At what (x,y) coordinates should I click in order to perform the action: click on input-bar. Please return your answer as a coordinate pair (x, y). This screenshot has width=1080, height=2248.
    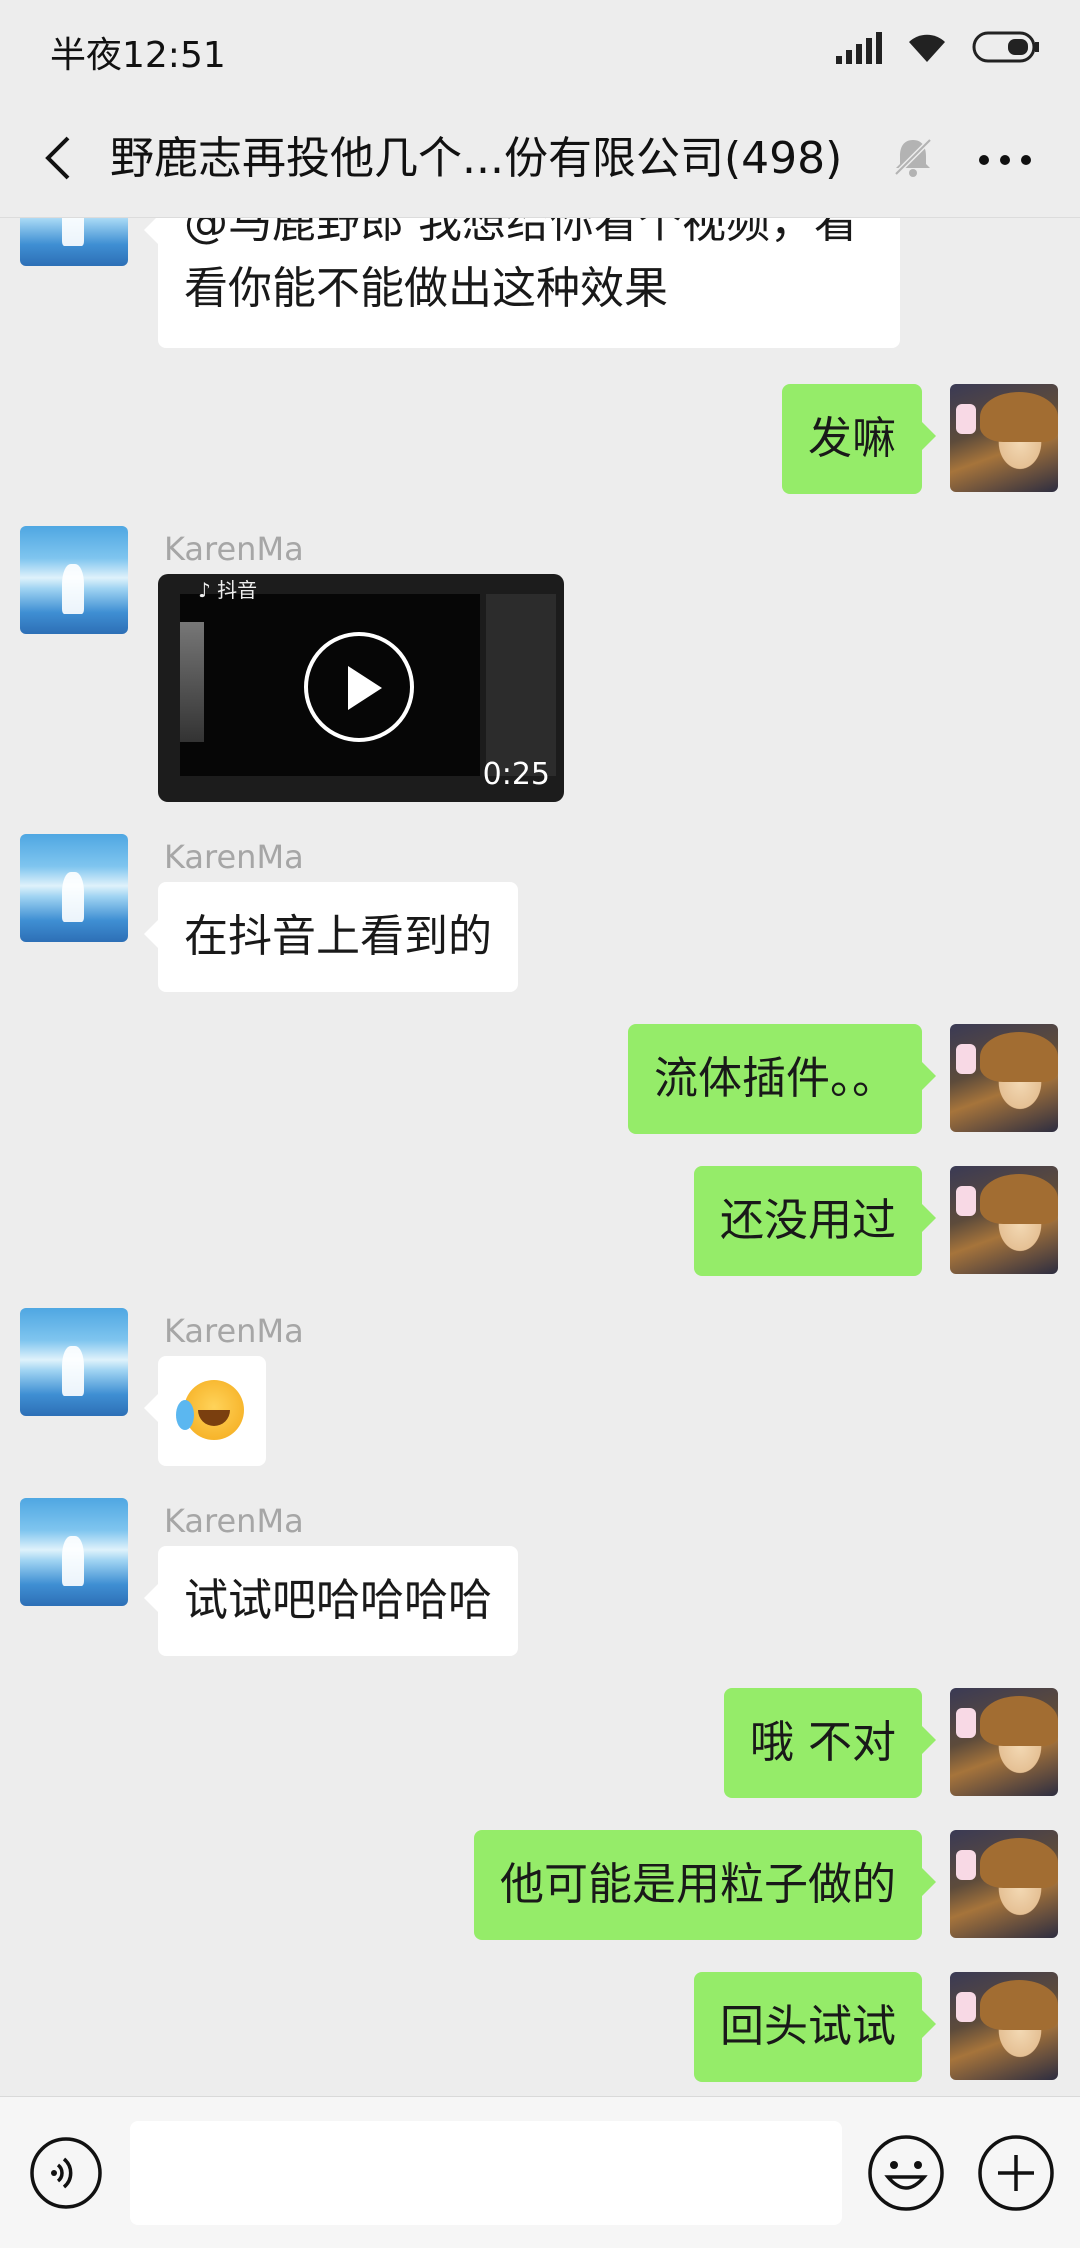
    Looking at the image, I should click on (540, 2172).